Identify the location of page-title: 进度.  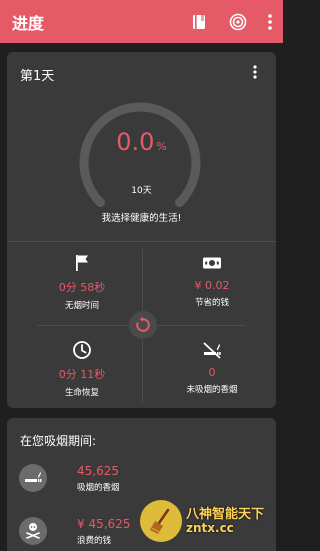
(28, 23).